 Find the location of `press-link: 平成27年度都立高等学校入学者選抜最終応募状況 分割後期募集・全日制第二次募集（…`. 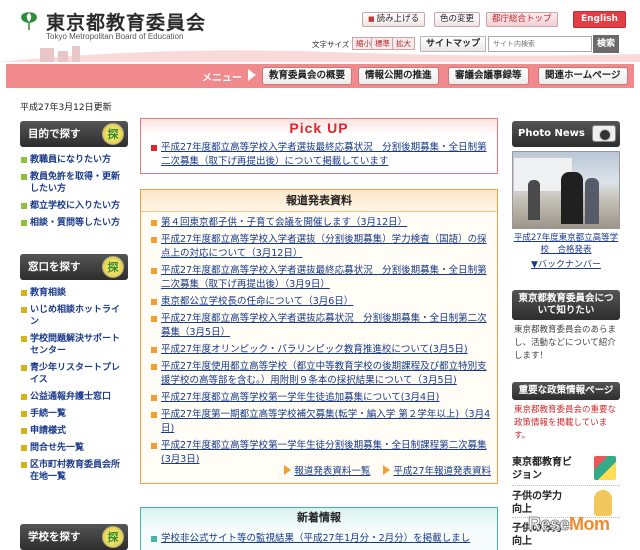

press-link: 平成27年度都立高等学校入学者選抜最終応募状況 分割後期募集・全日制第二次募集（… is located at coordinates (324, 277).